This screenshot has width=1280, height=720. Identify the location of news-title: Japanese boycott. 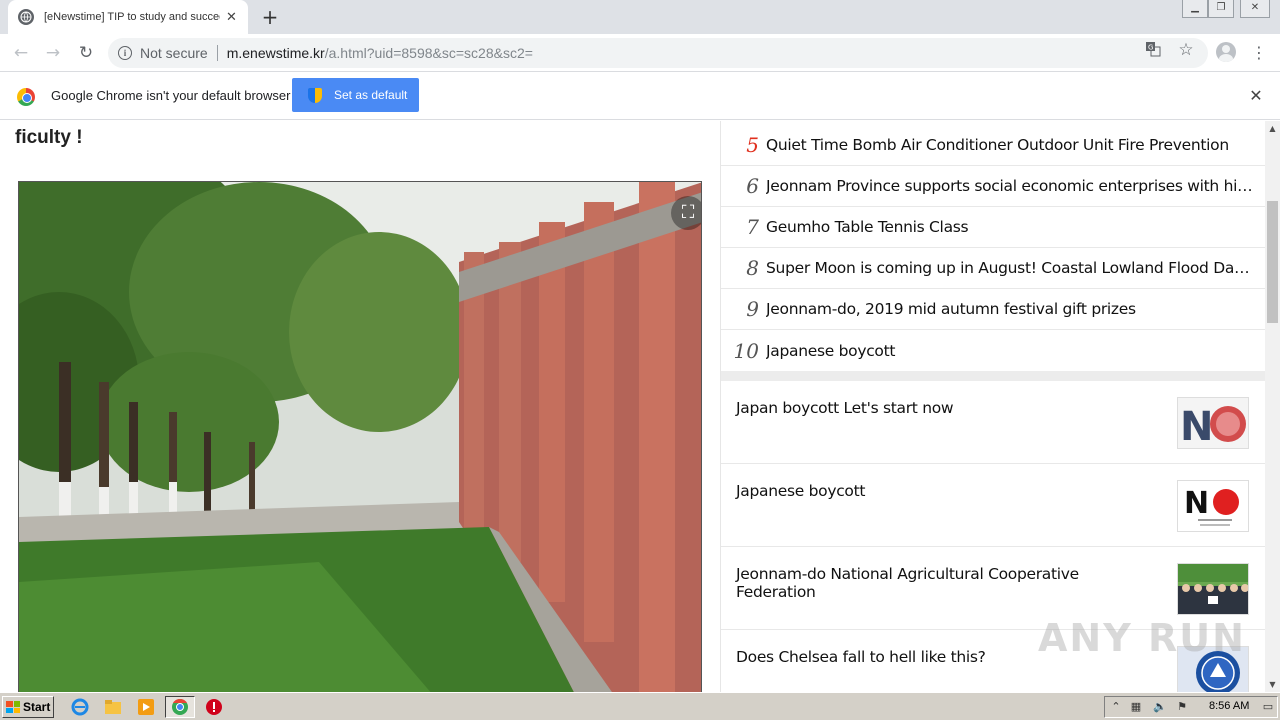
(946, 491).